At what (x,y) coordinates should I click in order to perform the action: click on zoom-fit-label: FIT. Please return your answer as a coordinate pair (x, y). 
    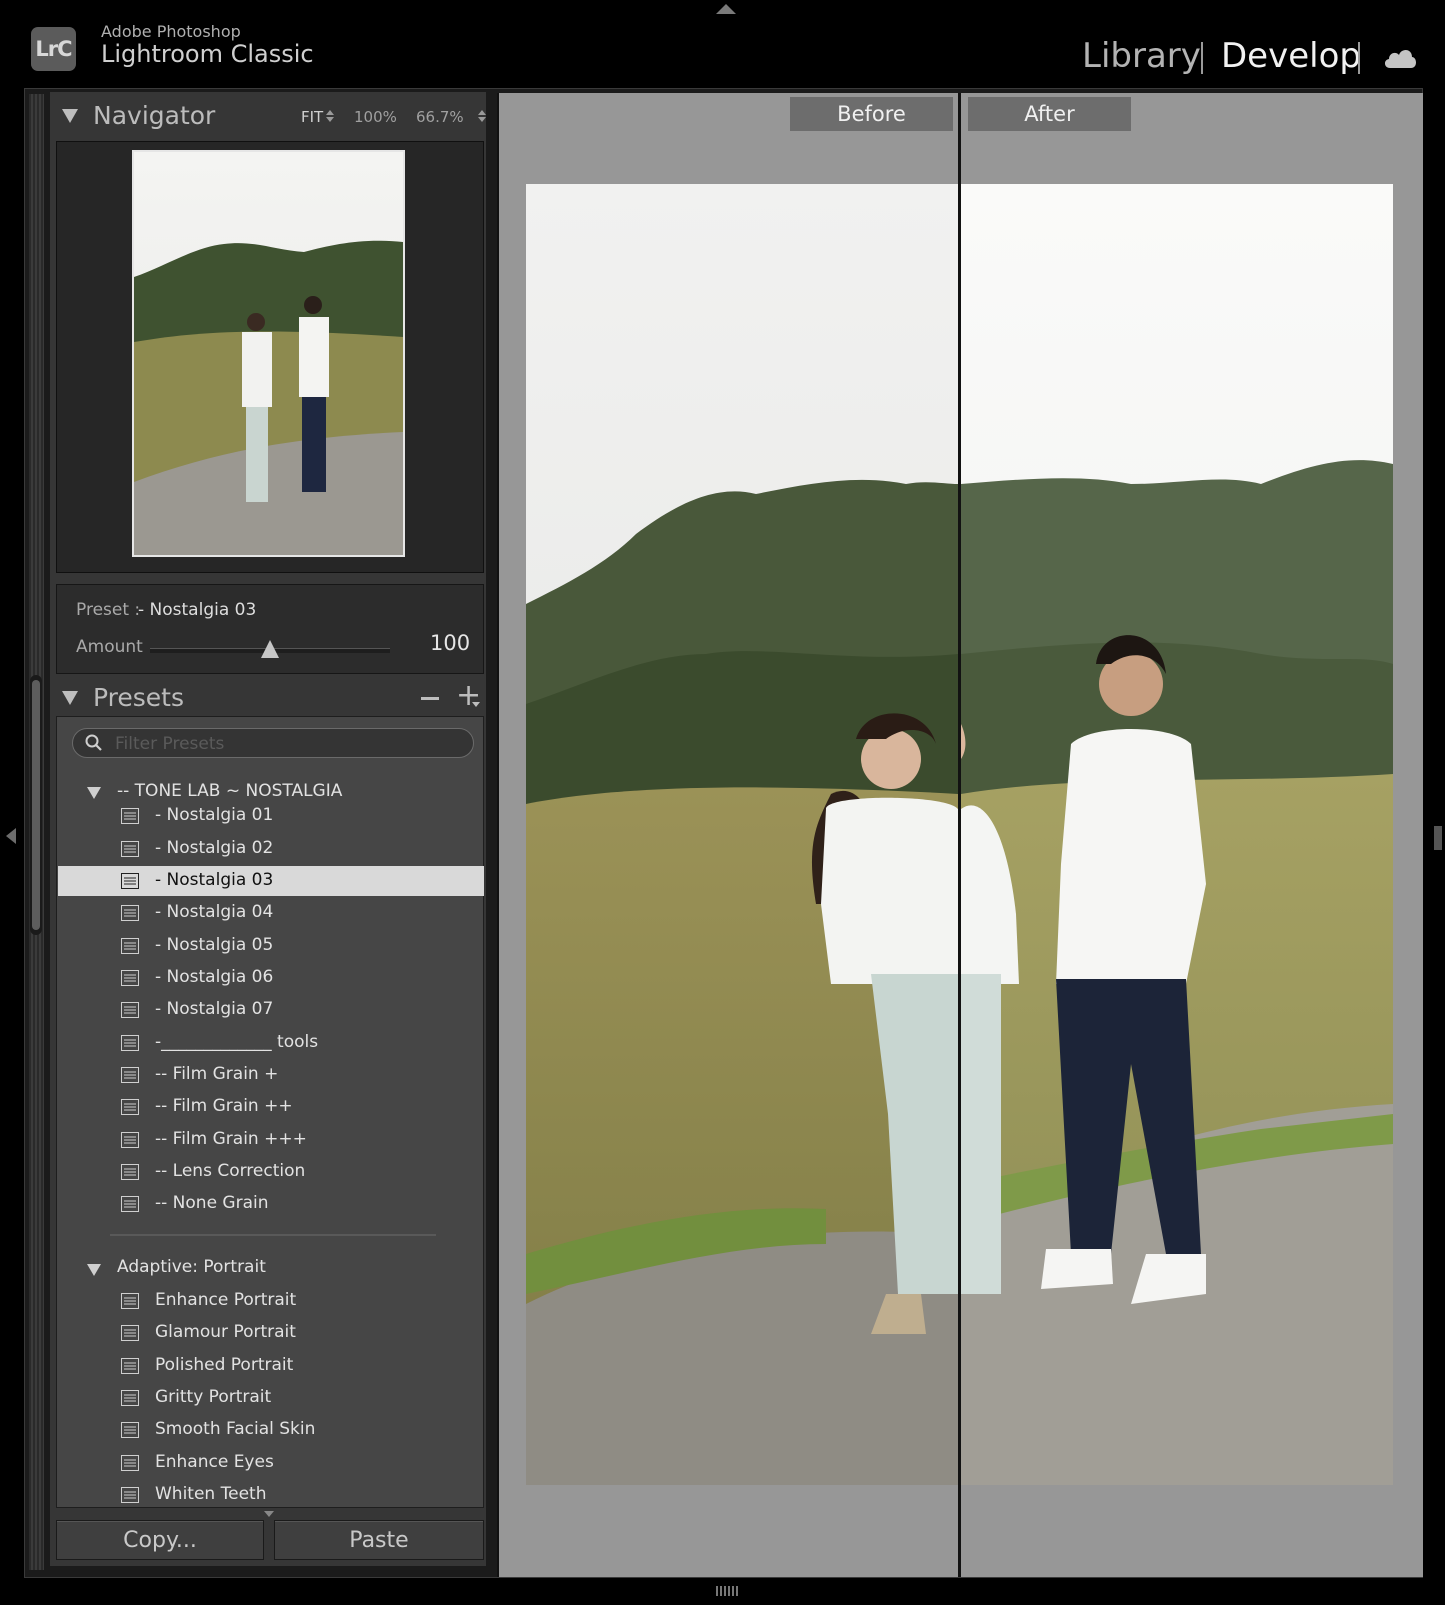
    Looking at the image, I should click on (312, 117).